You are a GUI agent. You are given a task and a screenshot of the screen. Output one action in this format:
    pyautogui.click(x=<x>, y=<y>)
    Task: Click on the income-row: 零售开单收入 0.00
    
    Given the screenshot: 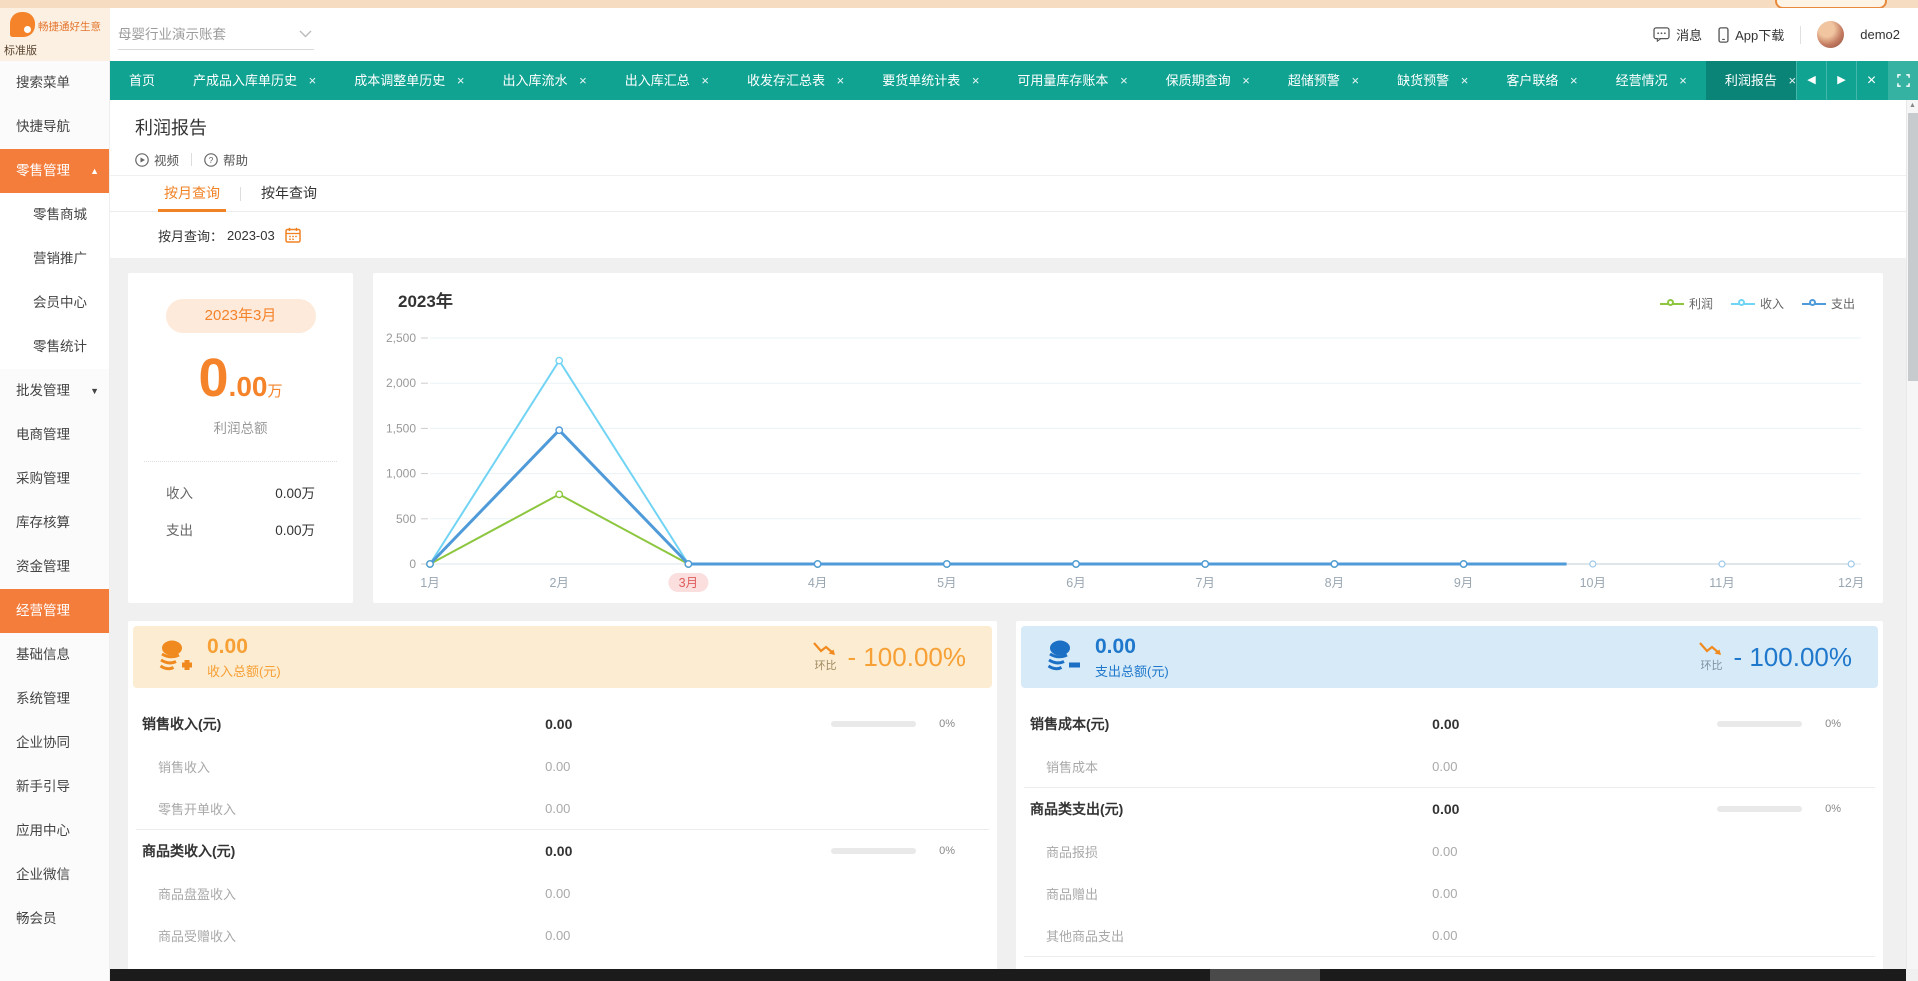 What is the action you would take?
    pyautogui.click(x=562, y=808)
    